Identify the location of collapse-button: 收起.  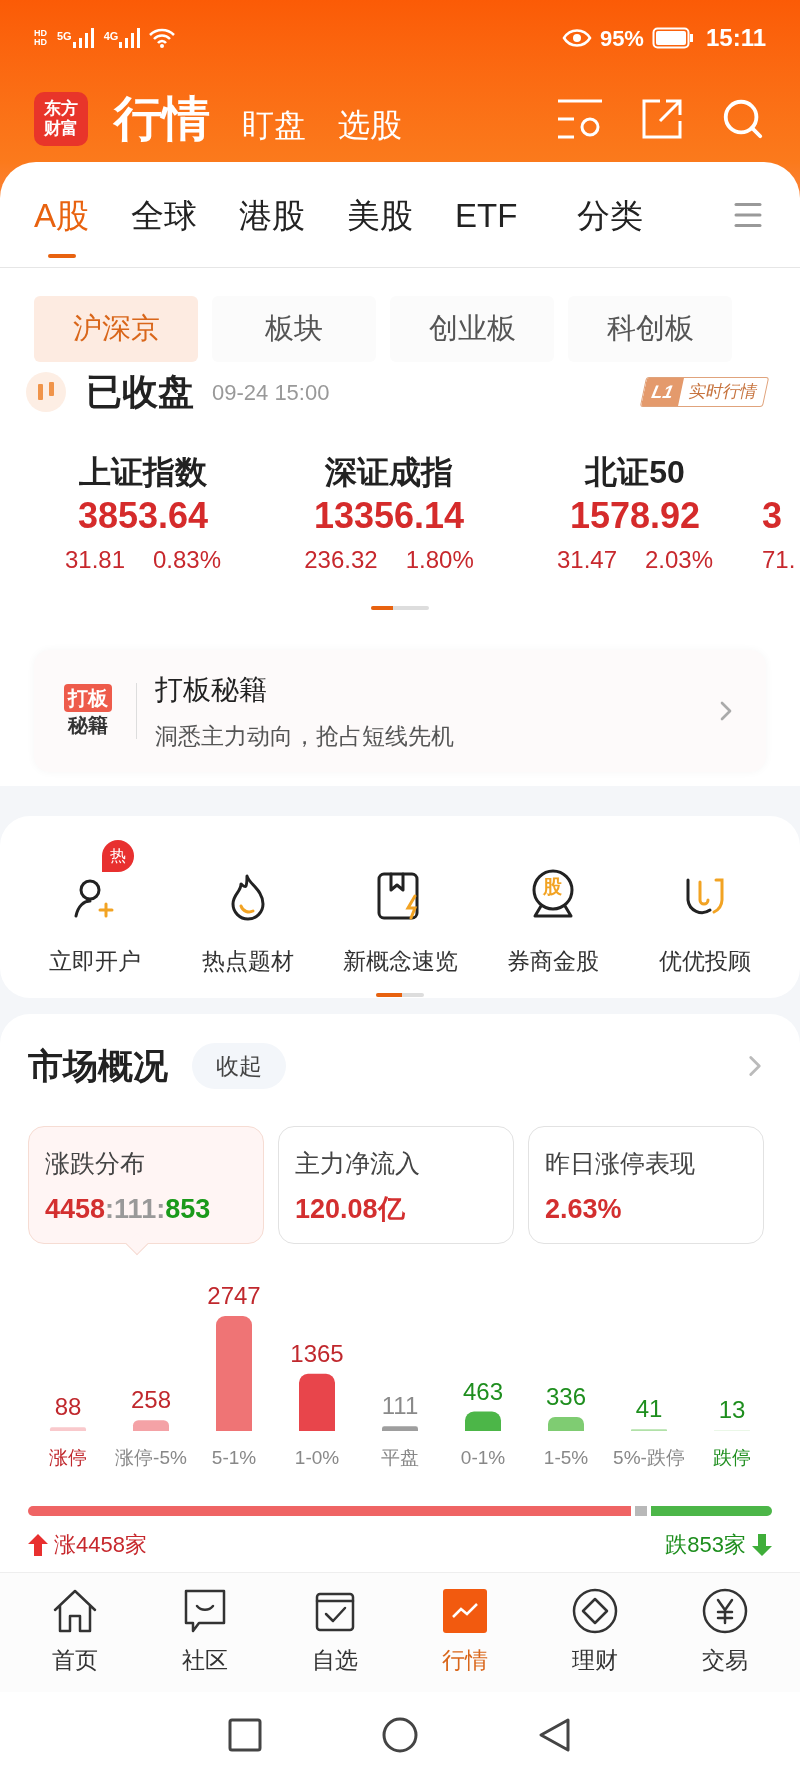
(239, 1066).